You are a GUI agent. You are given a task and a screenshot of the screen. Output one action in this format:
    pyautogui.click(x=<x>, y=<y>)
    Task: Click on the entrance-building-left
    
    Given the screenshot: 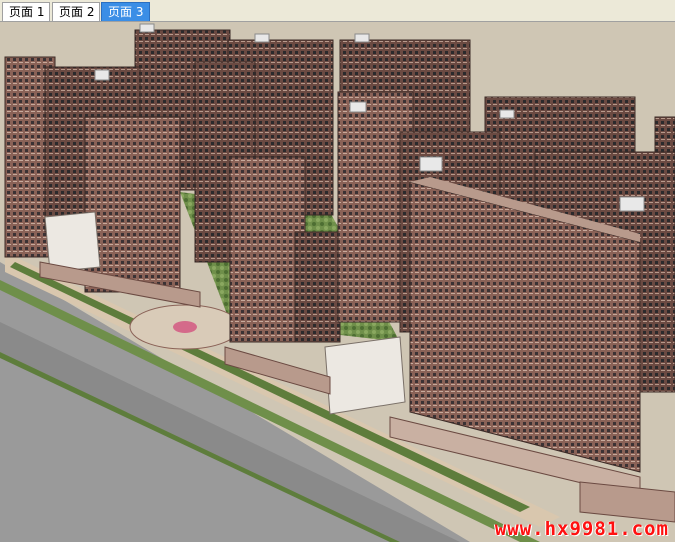 What is the action you would take?
    pyautogui.click(x=72, y=242)
    